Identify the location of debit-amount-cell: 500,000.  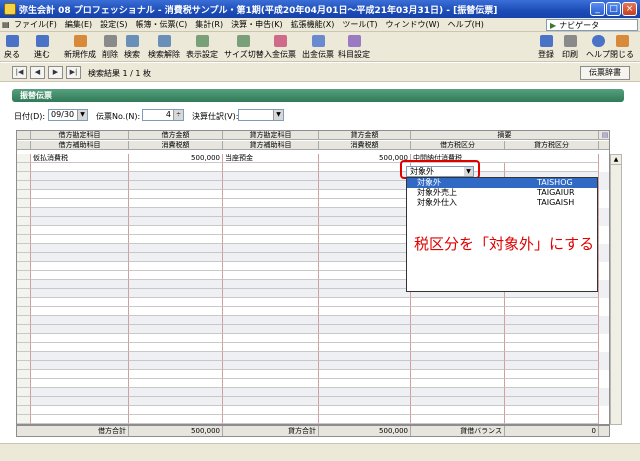
(176, 158).